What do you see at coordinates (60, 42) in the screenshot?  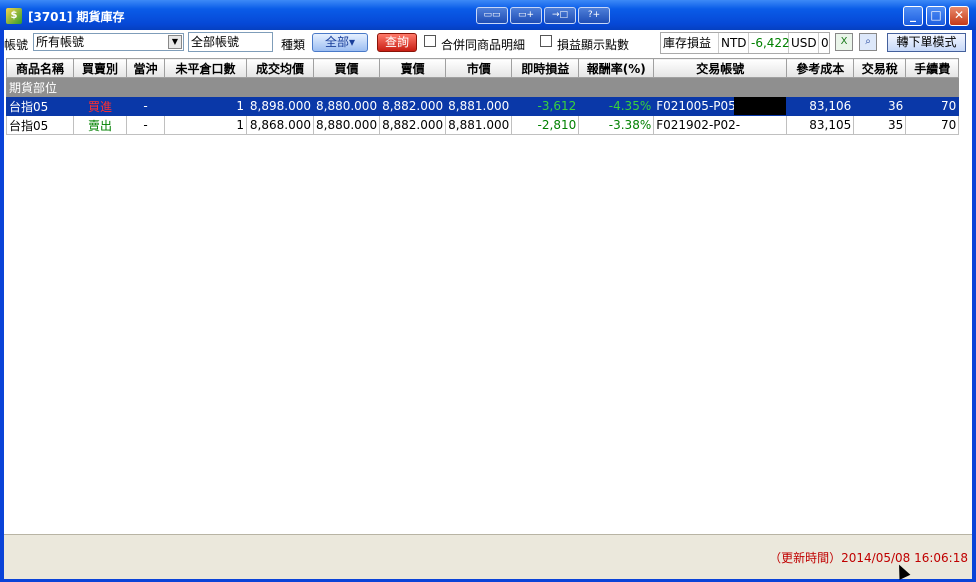 I see `account-select-value: 所有帳號` at bounding box center [60, 42].